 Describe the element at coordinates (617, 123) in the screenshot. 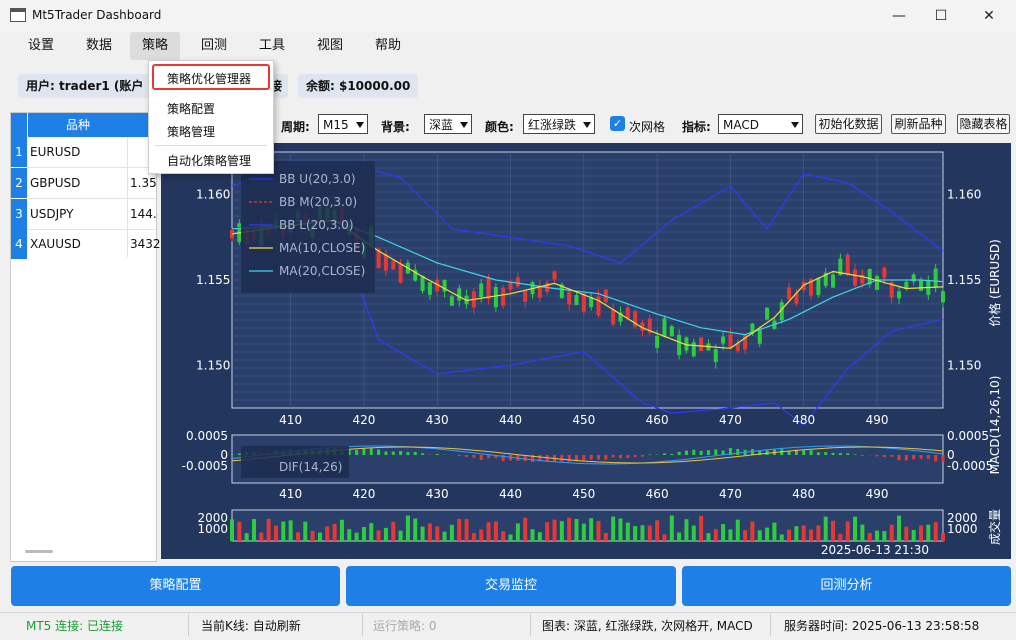

I see `minor-grid-checkbox: ✓` at that location.